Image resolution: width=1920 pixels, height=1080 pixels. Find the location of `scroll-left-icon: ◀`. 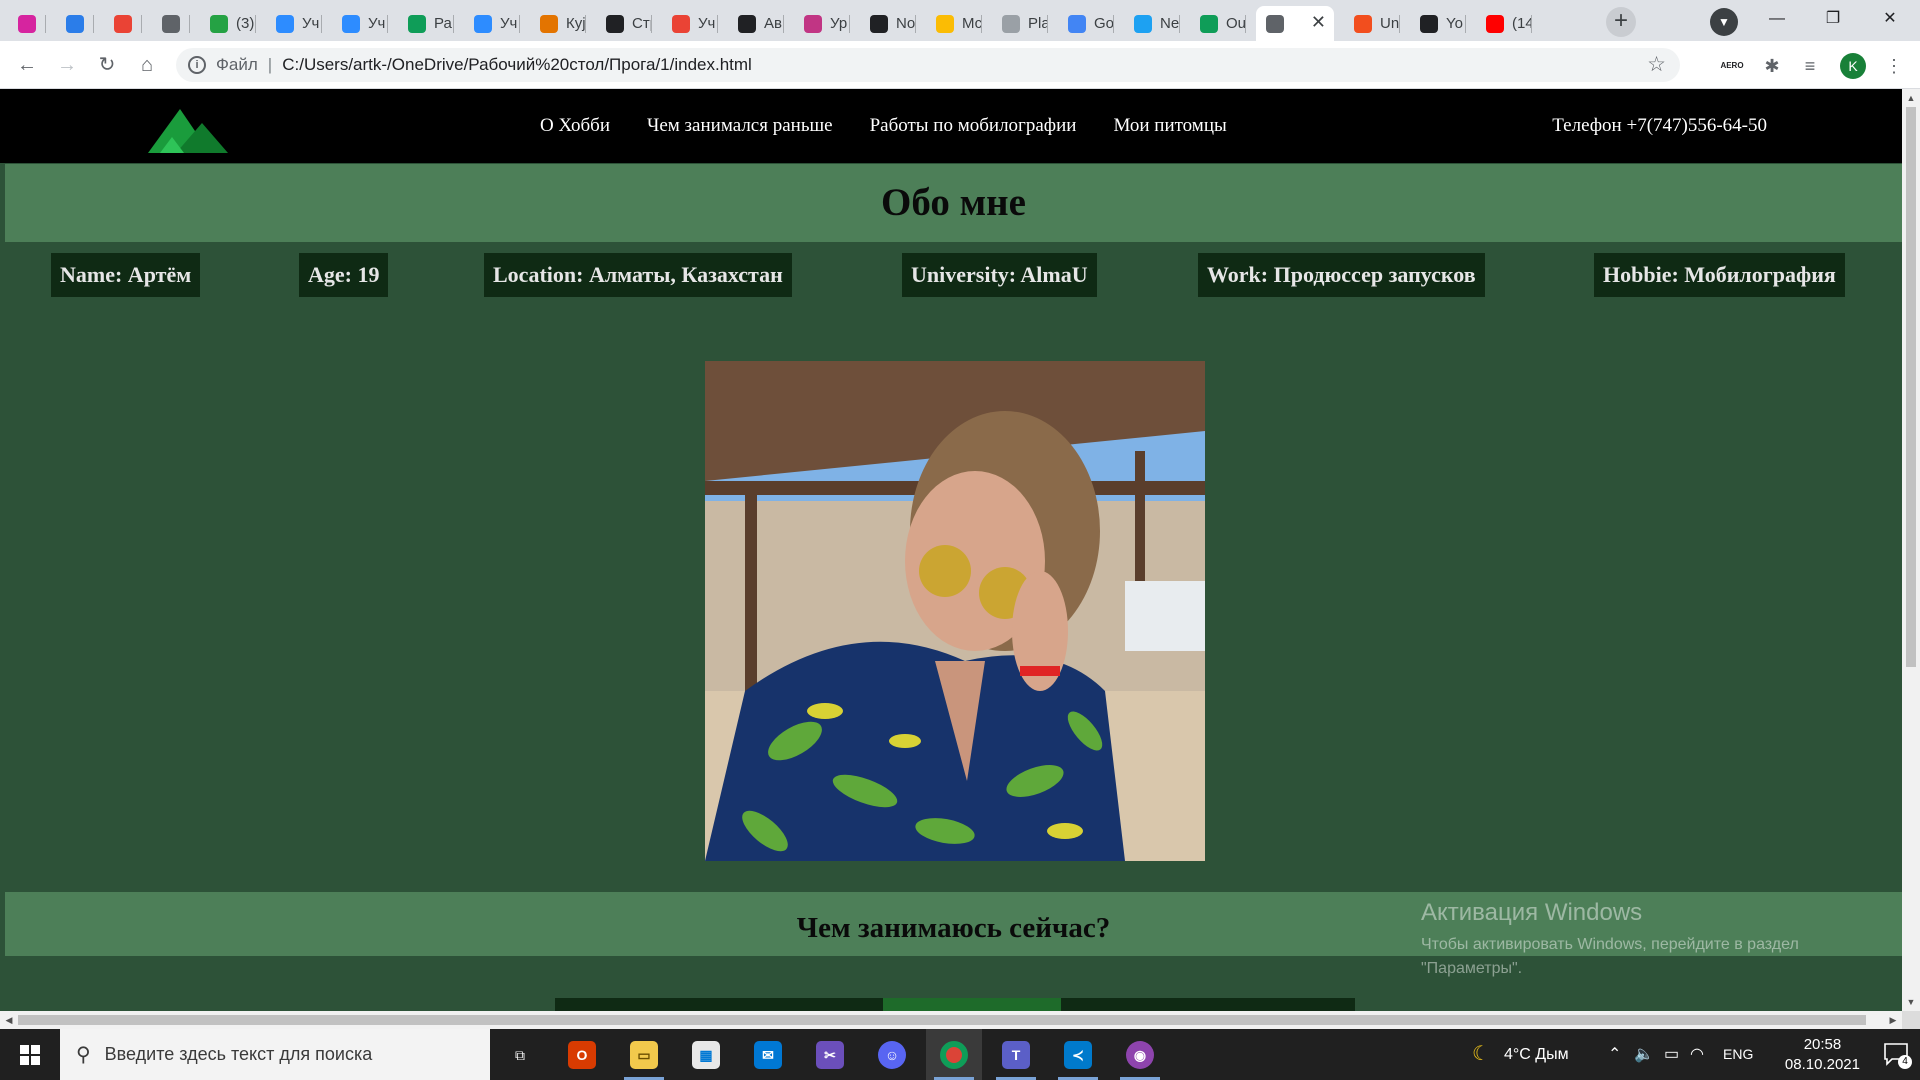

scroll-left-icon: ◀ is located at coordinates (9, 1020).